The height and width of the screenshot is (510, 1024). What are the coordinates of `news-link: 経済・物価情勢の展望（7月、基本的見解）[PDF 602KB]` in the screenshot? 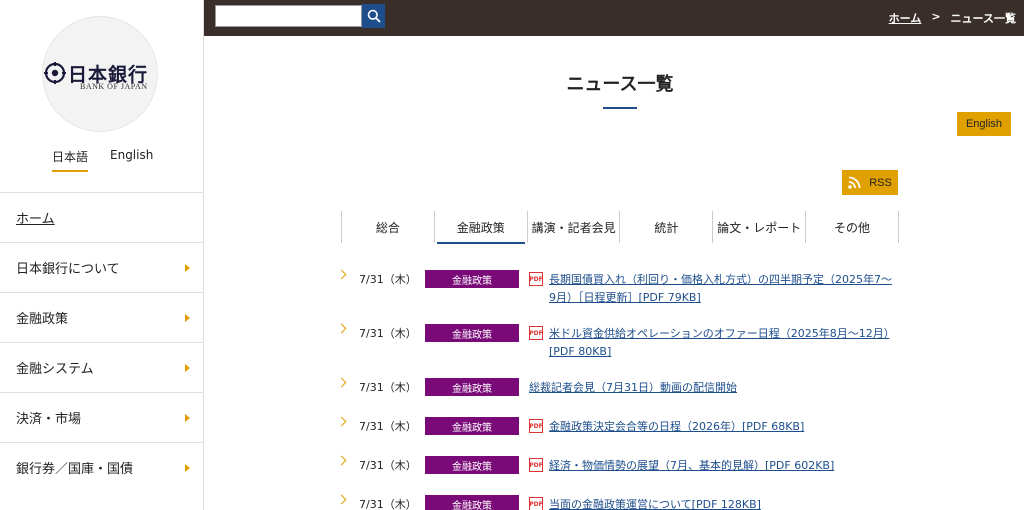 It's located at (721, 466).